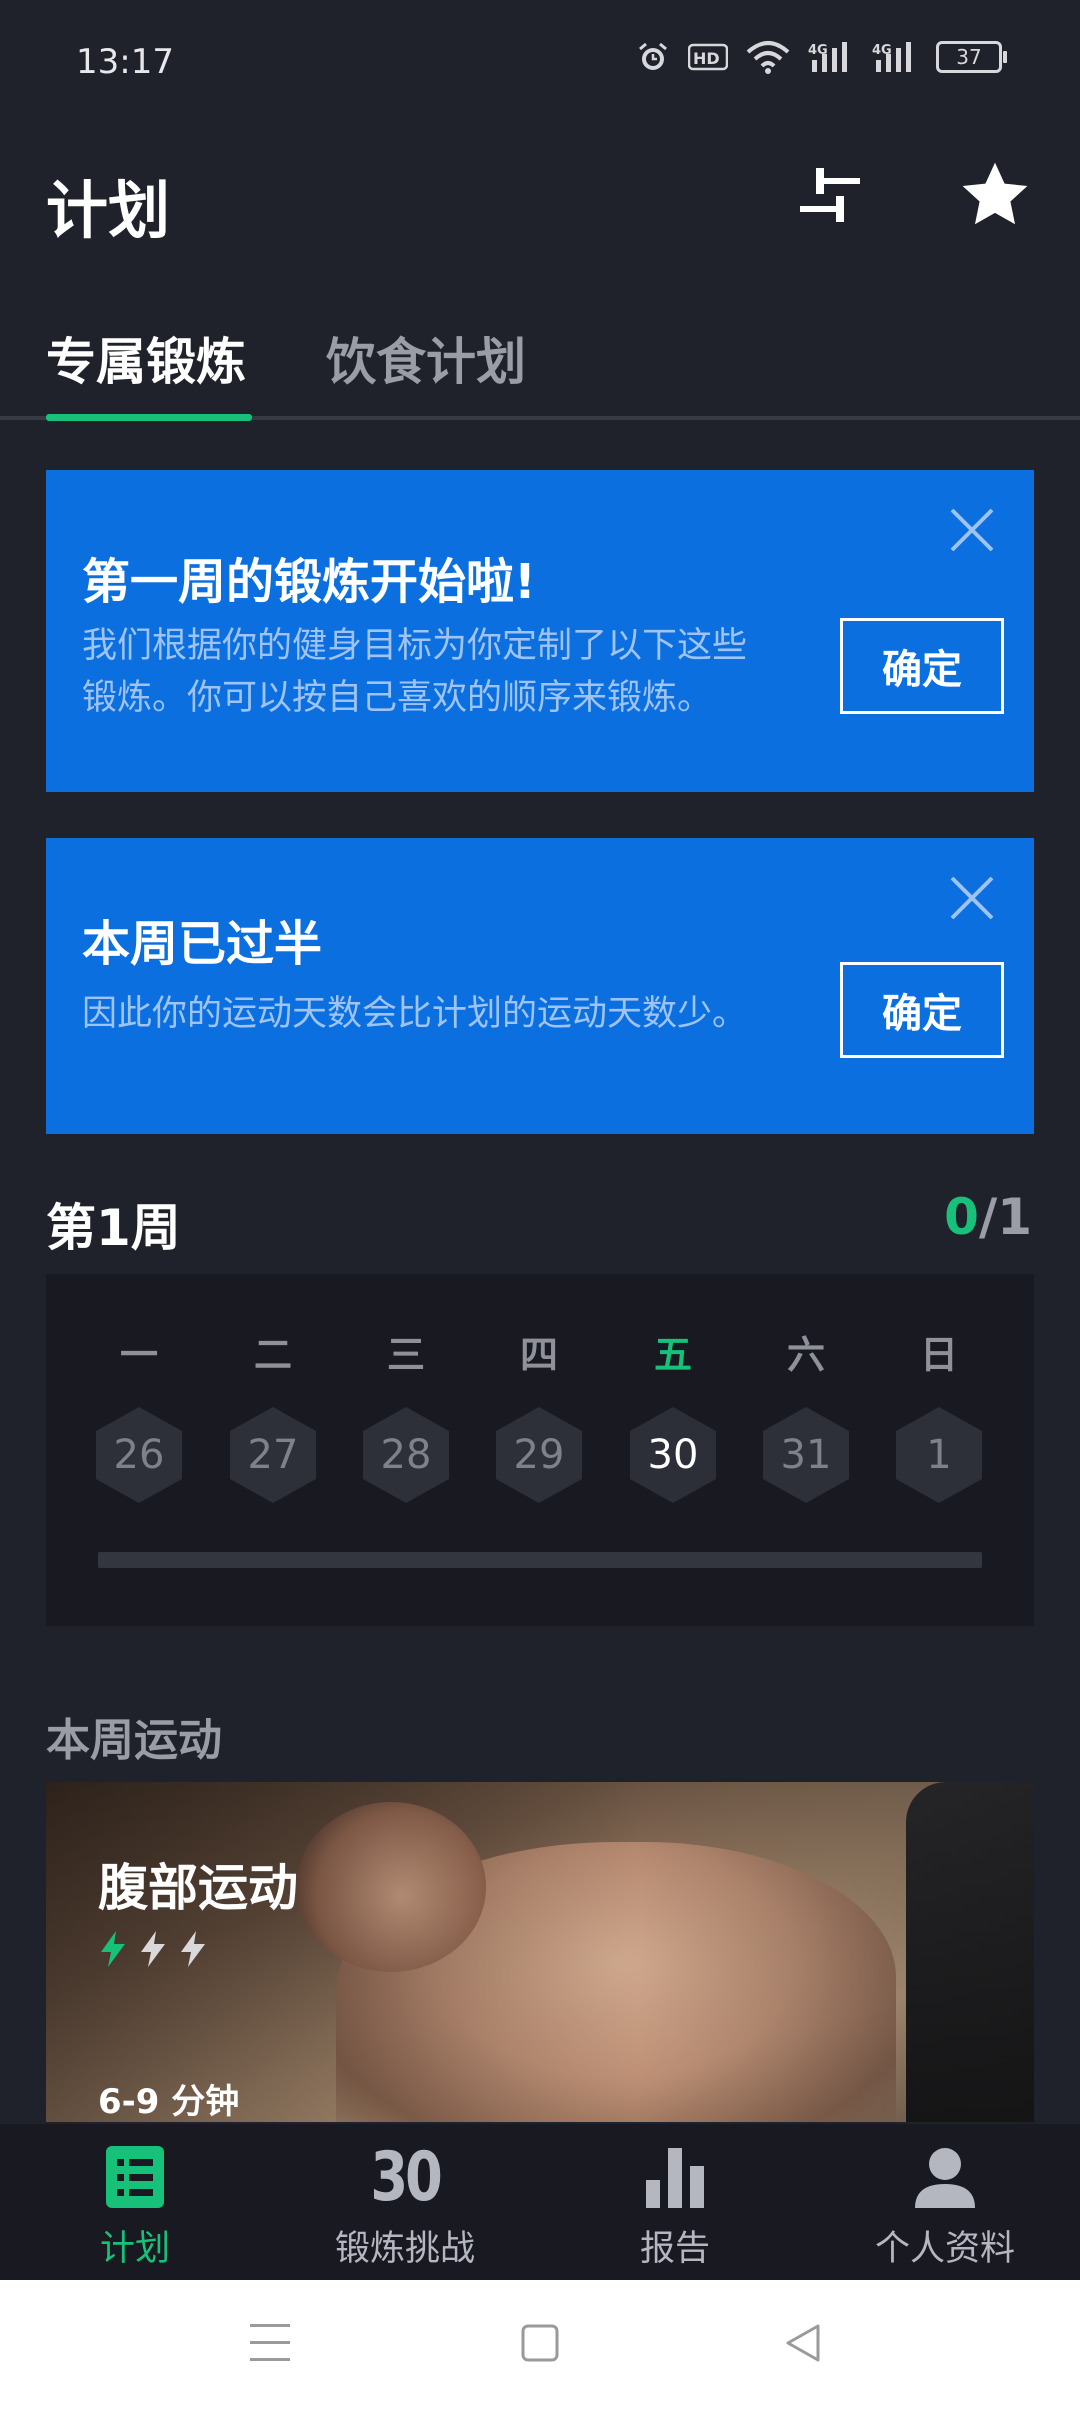 Image resolution: width=1080 pixels, height=2414 pixels. What do you see at coordinates (272, 1355) in the screenshot?
I see `day-label: 二` at bounding box center [272, 1355].